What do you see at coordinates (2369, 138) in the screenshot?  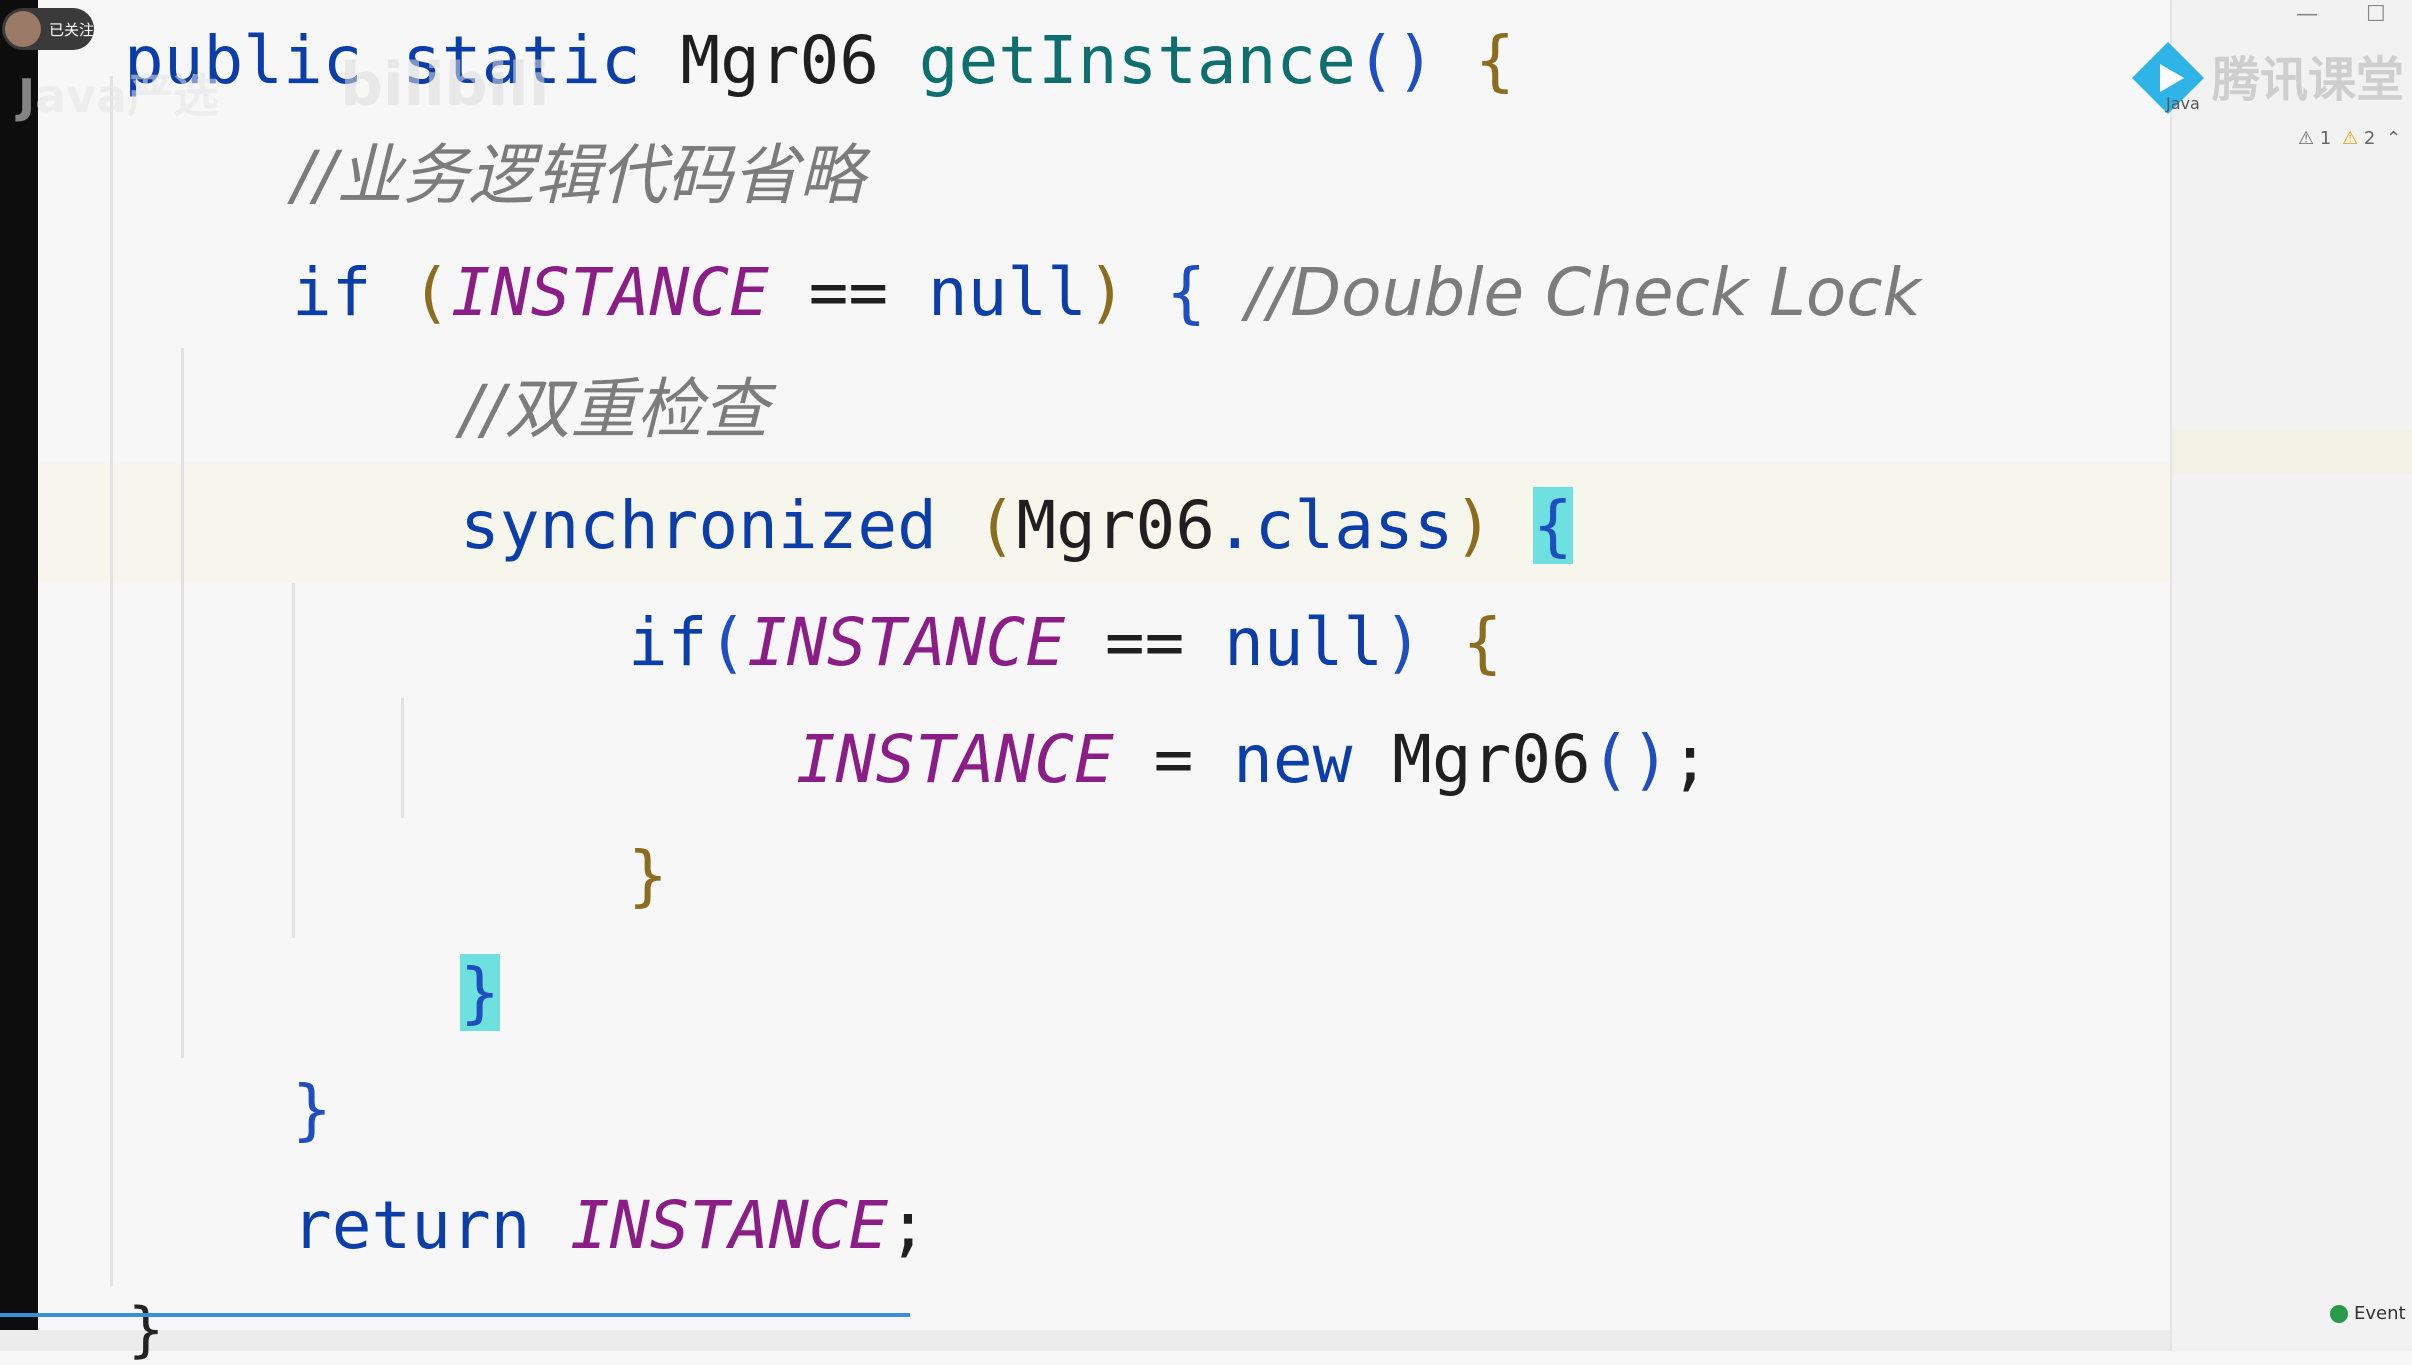 I see `warning-count: 2` at bounding box center [2369, 138].